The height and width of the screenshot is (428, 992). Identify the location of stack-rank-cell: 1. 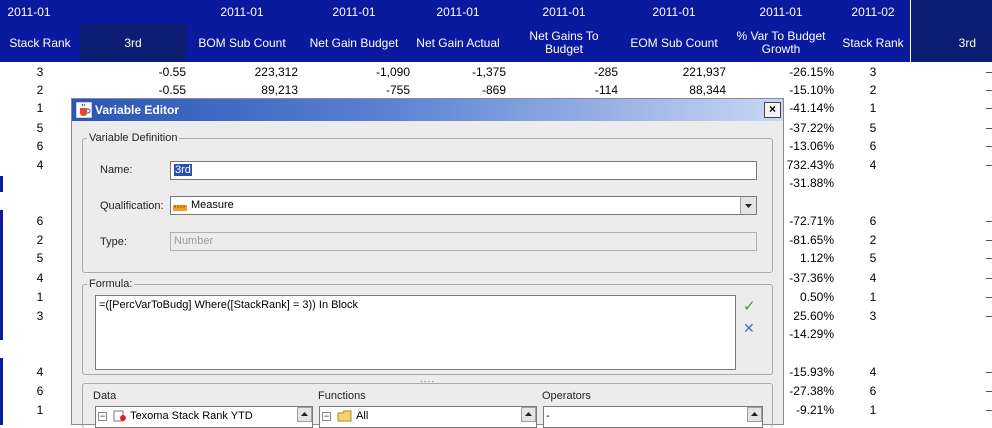
(40, 297).